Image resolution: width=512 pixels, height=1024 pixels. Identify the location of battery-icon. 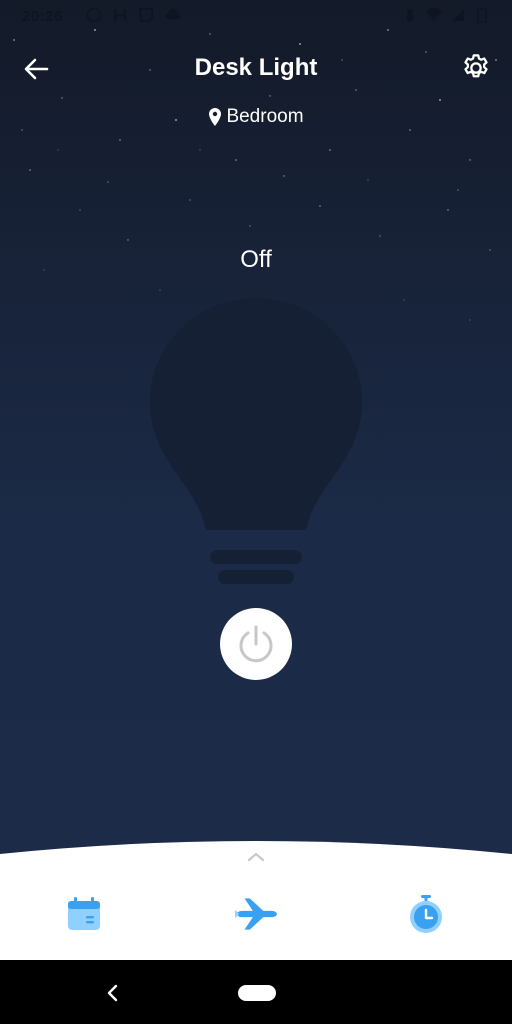
(482, 15).